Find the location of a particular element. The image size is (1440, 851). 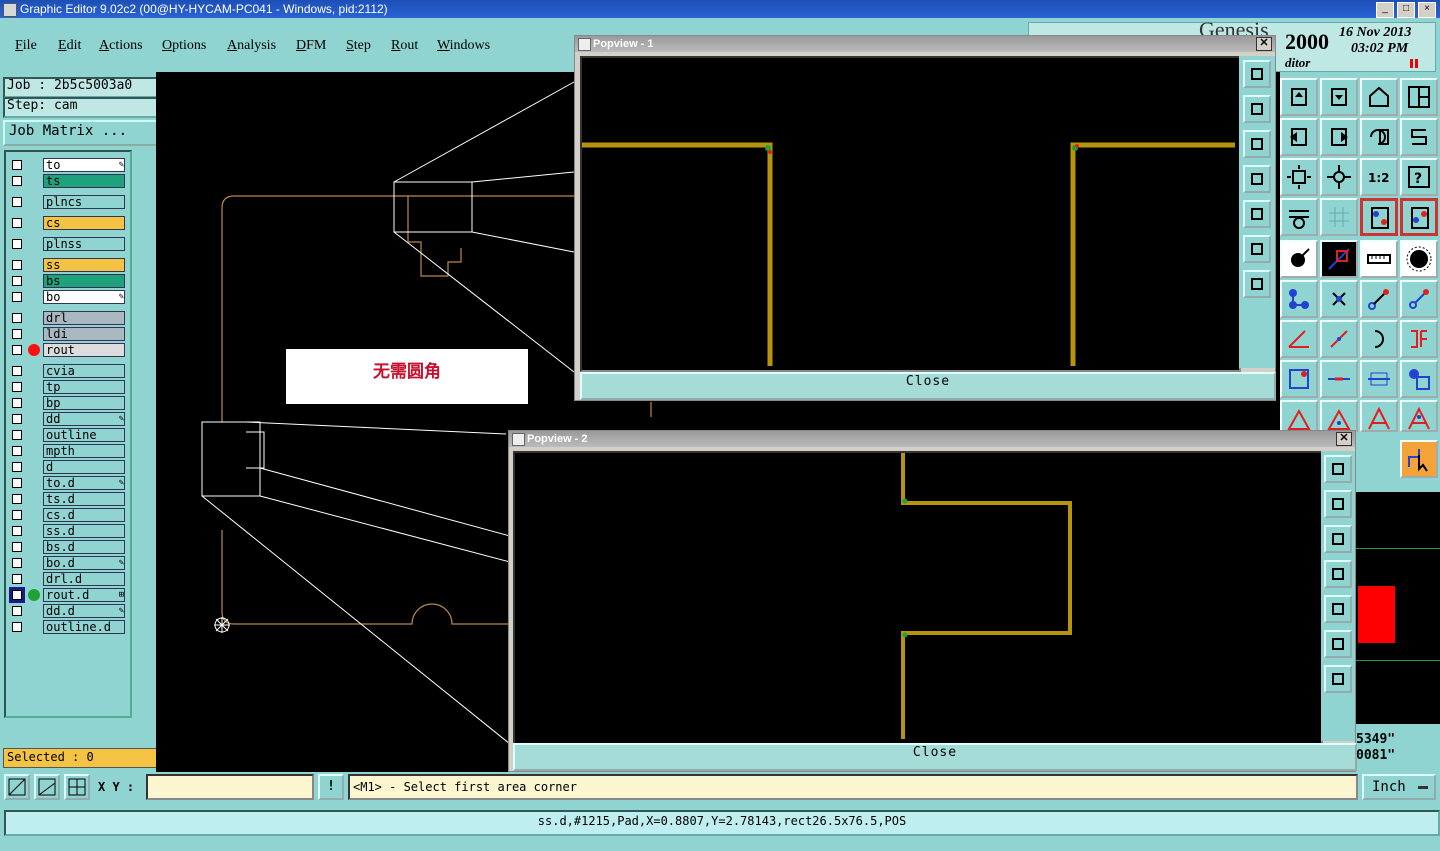

grid-icon is located at coordinates (1339, 217).